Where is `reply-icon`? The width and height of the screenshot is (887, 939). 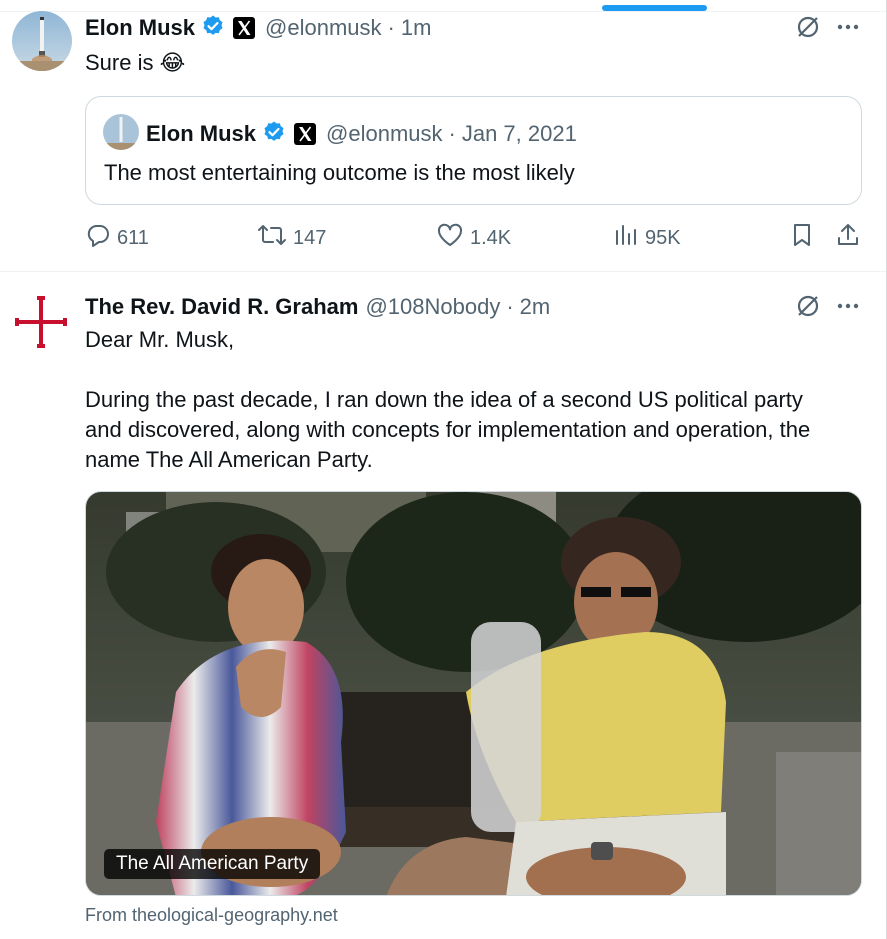
reply-icon is located at coordinates (101, 238).